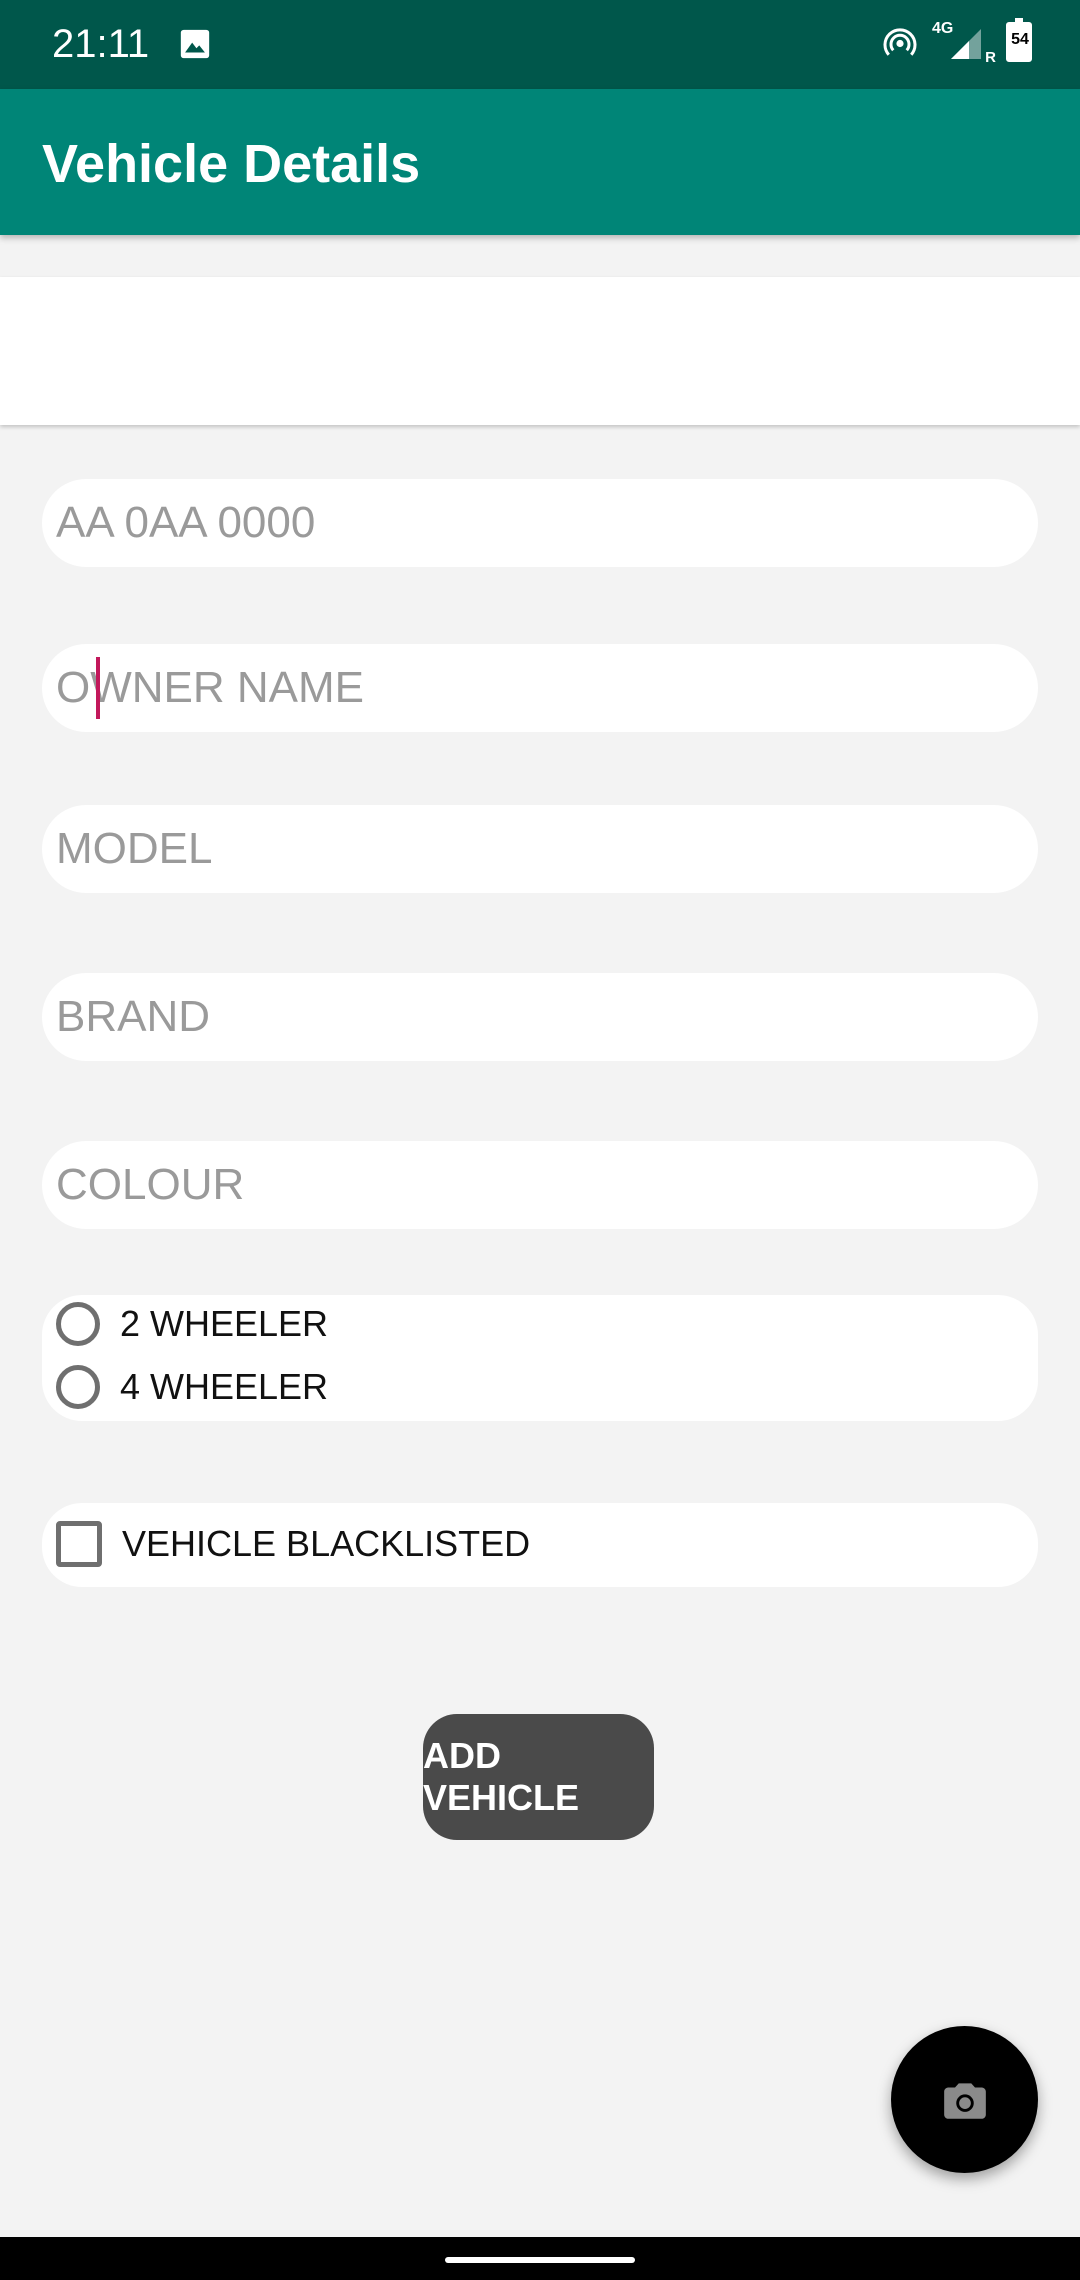  I want to click on blacklisted-checkbox, so click(79, 1544).